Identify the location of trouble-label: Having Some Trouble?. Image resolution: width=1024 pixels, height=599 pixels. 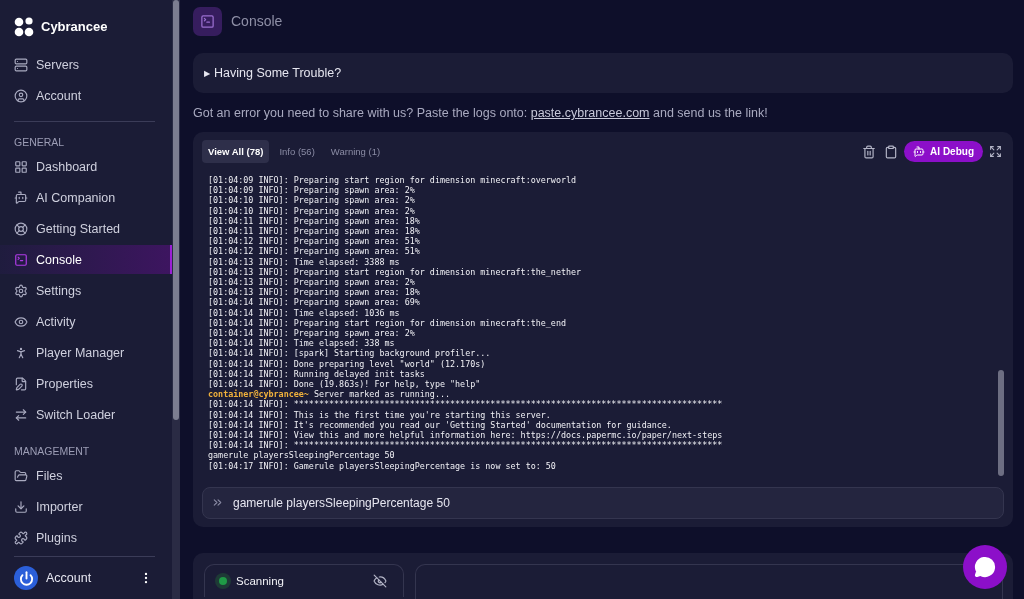
(278, 73).